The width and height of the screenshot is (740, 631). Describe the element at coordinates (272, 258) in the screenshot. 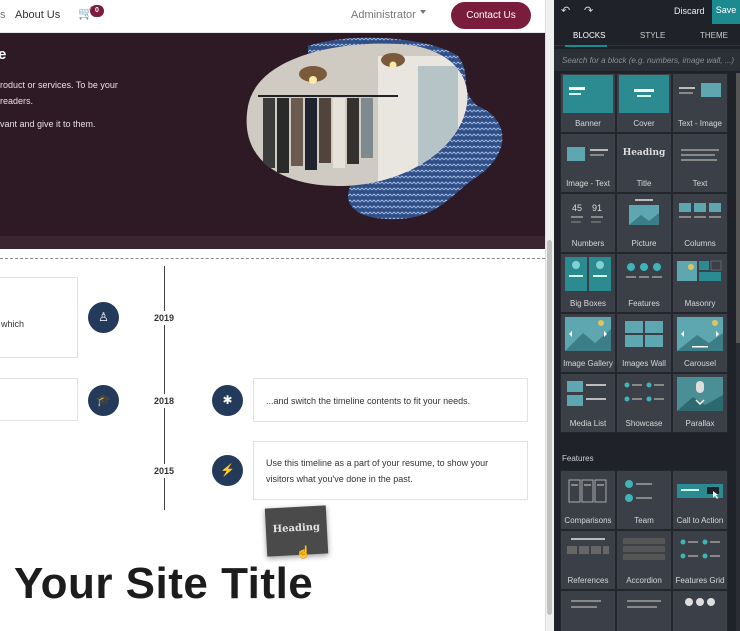

I see `block-divider-dashed` at that location.